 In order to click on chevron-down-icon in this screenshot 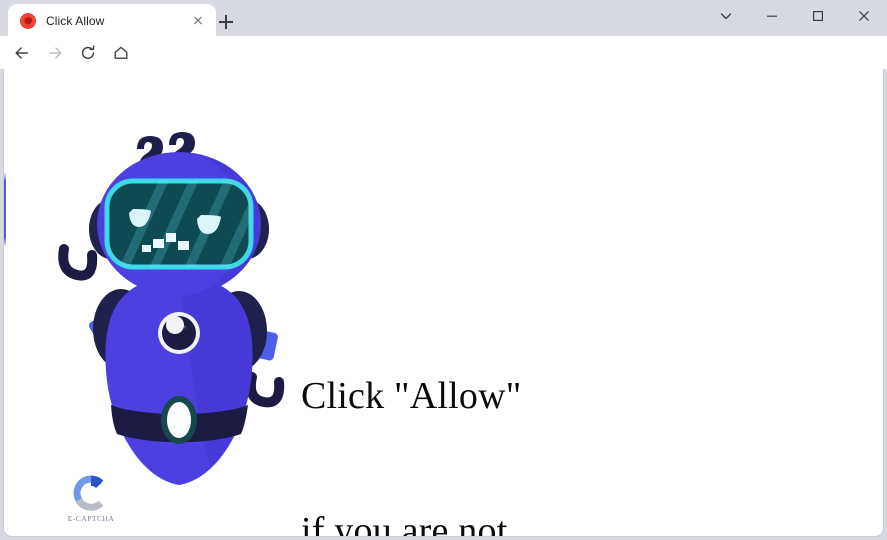, I will do `click(726, 16)`.